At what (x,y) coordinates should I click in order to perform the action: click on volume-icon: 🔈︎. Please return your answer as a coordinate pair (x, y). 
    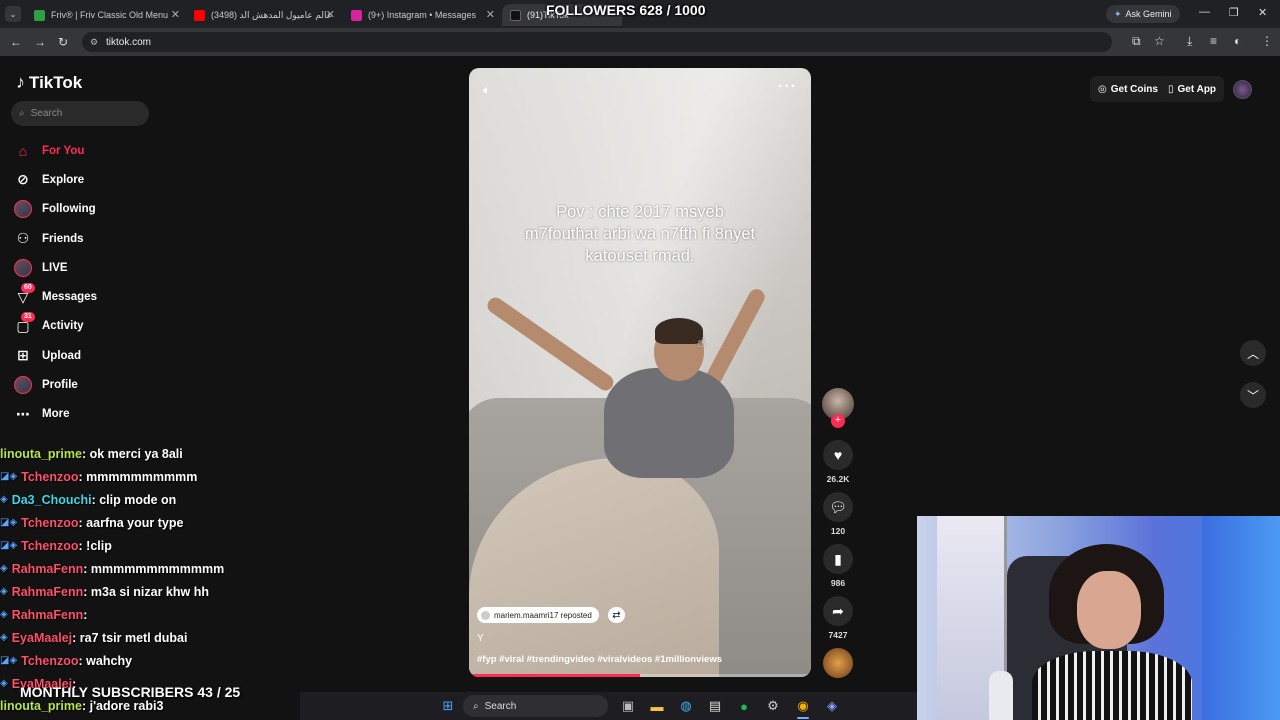
    Looking at the image, I should click on (487, 90).